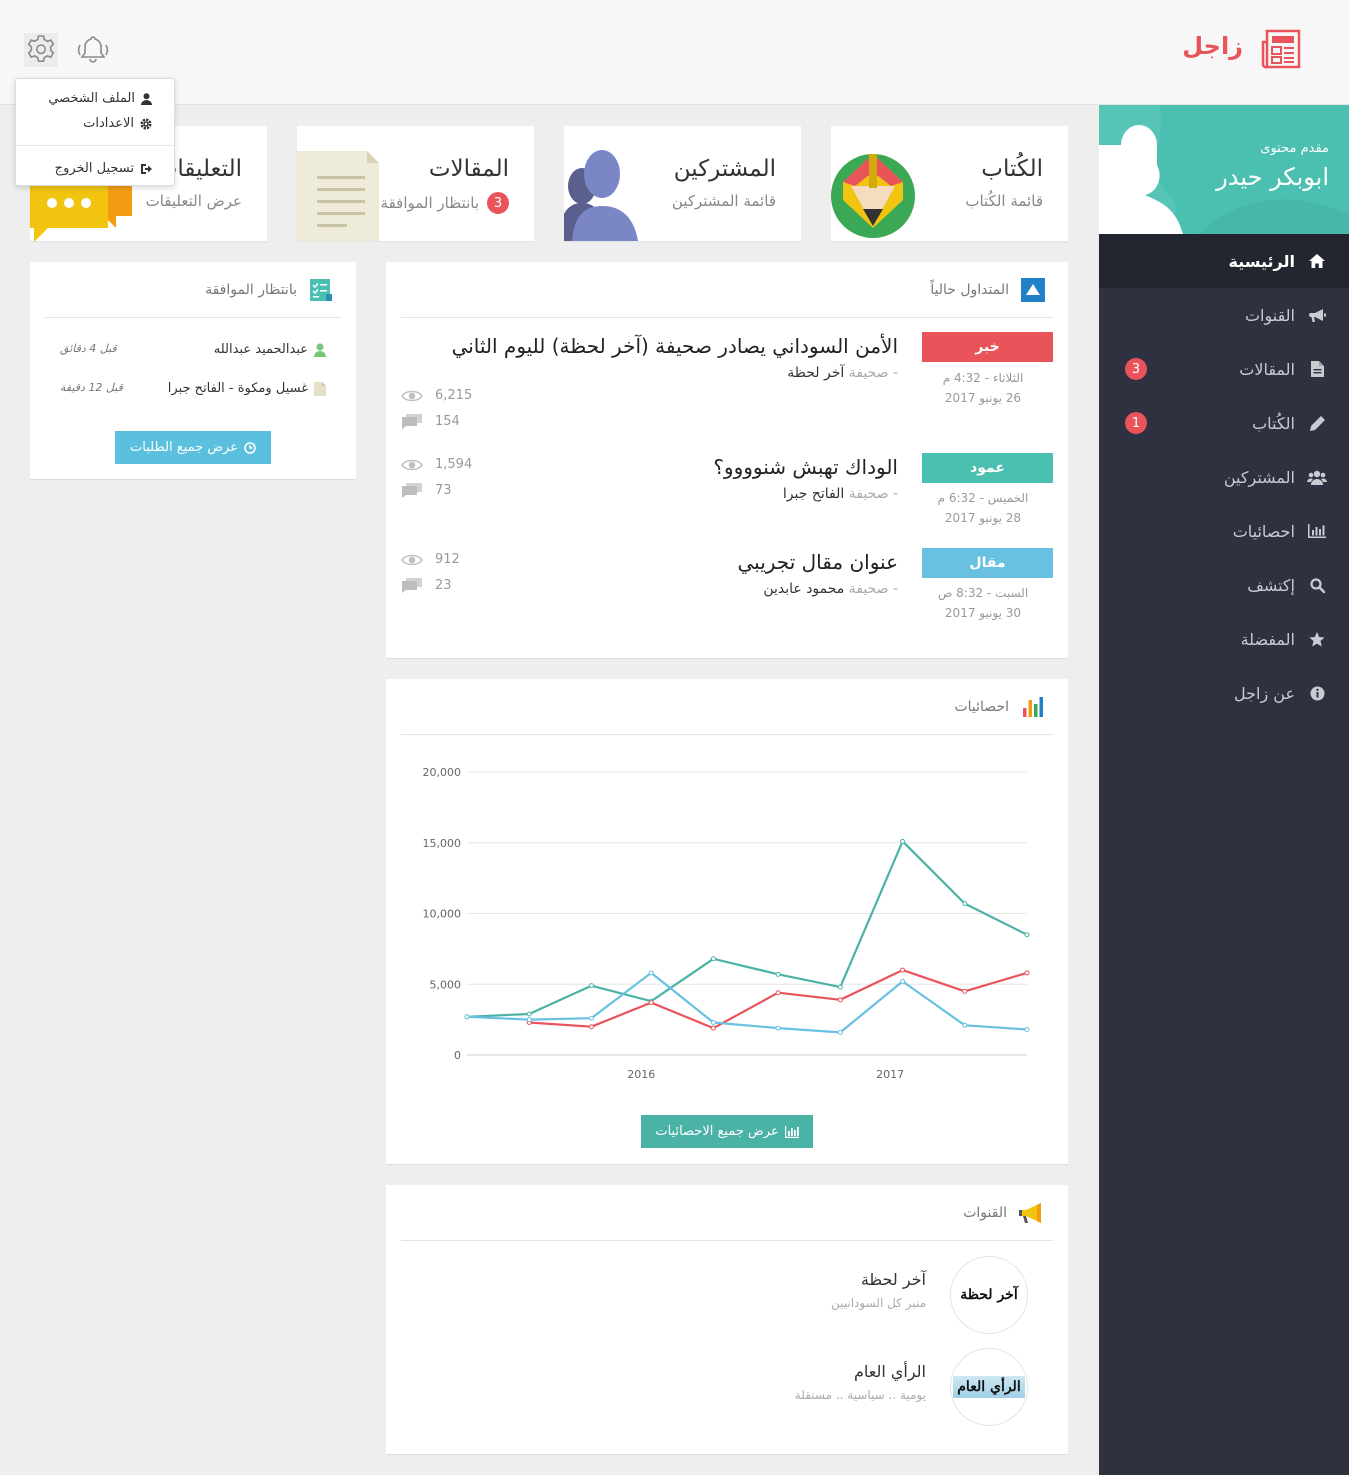  I want to click on colored-bar-chart-icon, so click(1033, 706).